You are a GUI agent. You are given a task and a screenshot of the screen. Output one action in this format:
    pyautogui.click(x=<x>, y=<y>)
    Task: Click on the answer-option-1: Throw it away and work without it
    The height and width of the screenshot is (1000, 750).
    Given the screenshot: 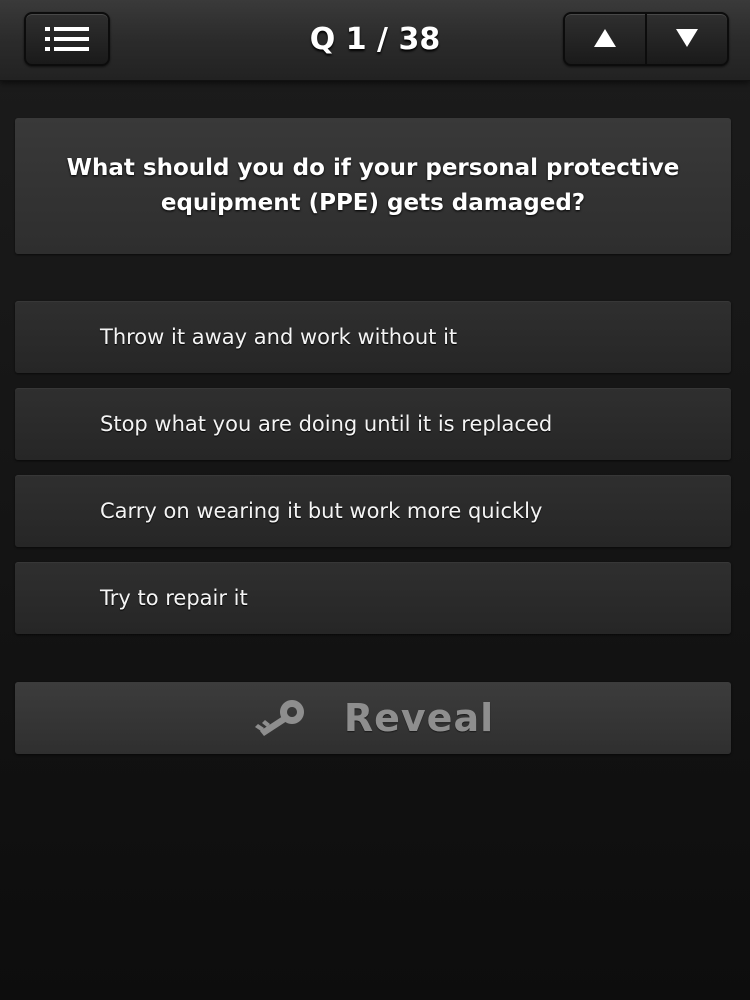 What is the action you would take?
    pyautogui.click(x=373, y=337)
    